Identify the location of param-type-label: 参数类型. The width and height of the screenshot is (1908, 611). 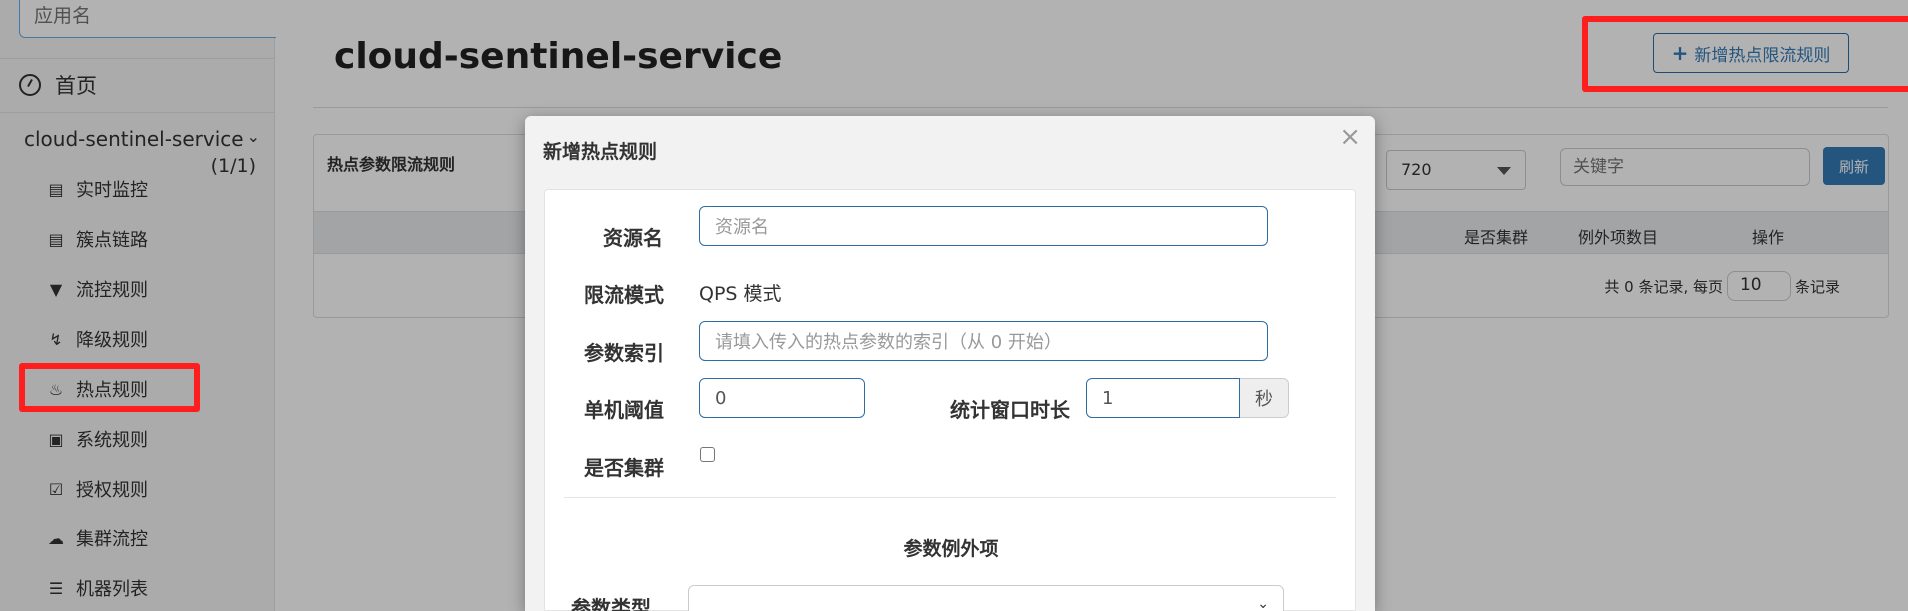
(611, 603).